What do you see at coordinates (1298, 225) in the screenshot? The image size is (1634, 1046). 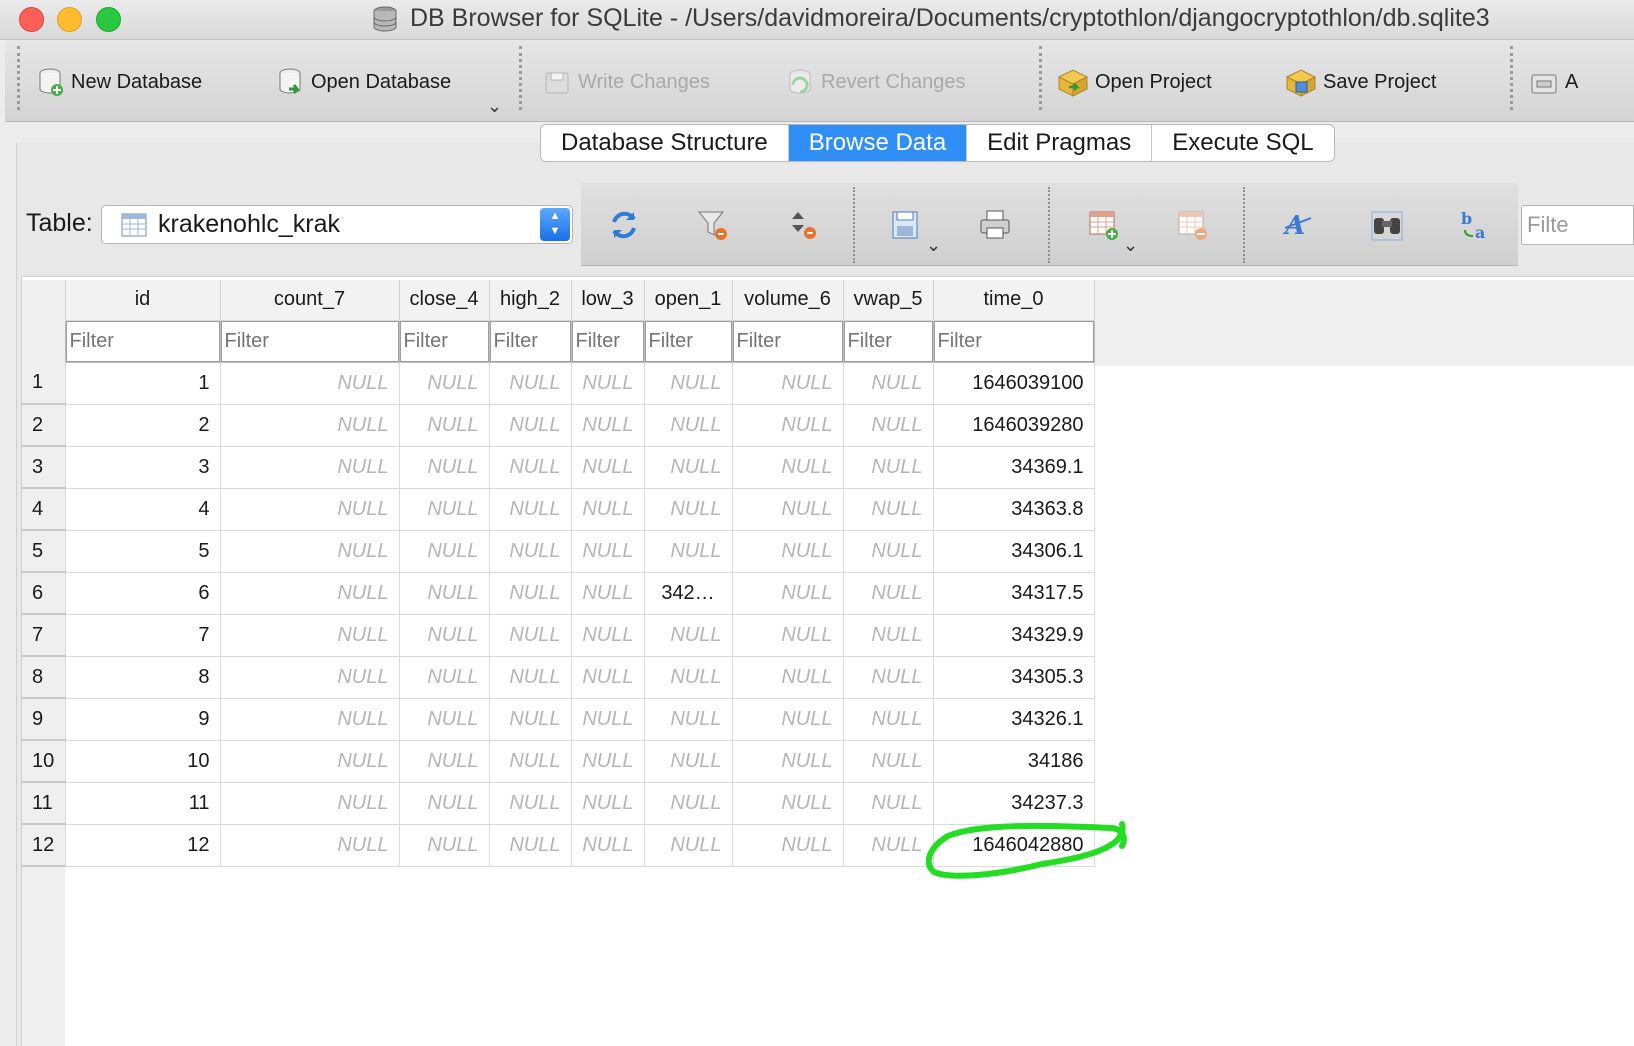 I see `find-text-icon: A` at bounding box center [1298, 225].